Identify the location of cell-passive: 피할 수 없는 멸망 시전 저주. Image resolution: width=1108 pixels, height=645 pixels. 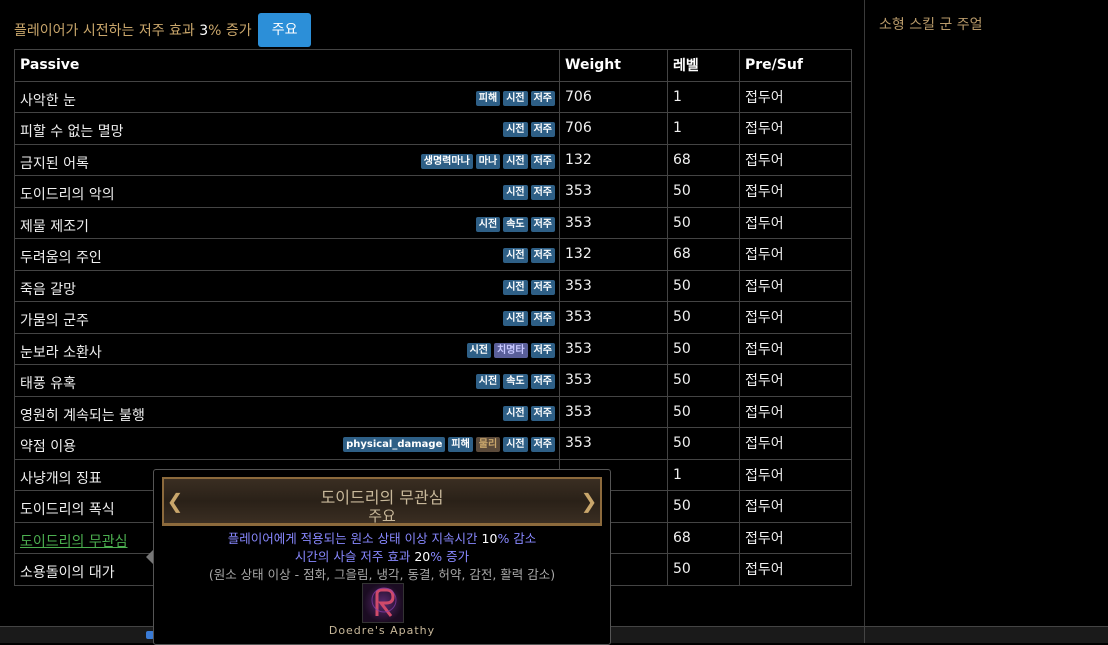
(287, 128).